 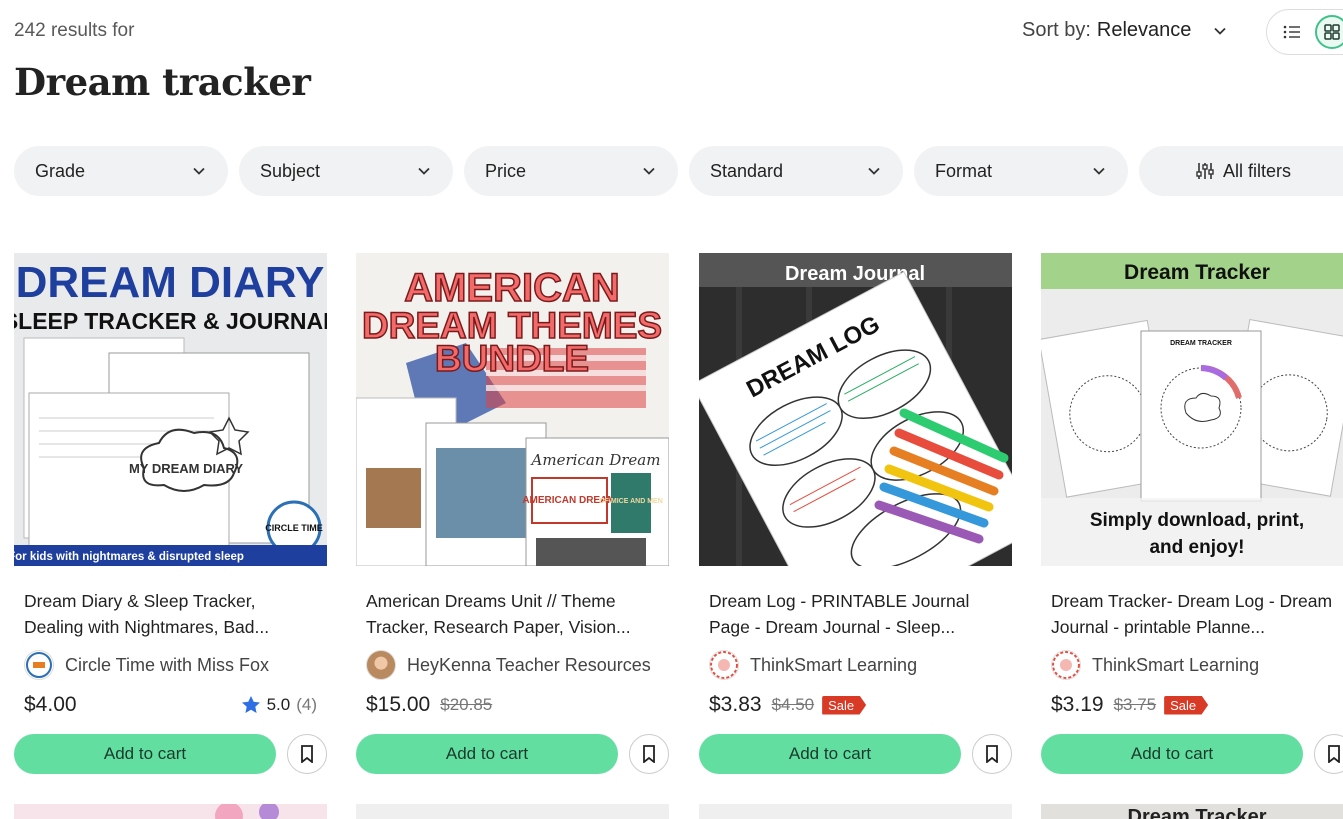 I want to click on grid-view-button, so click(x=1329, y=32).